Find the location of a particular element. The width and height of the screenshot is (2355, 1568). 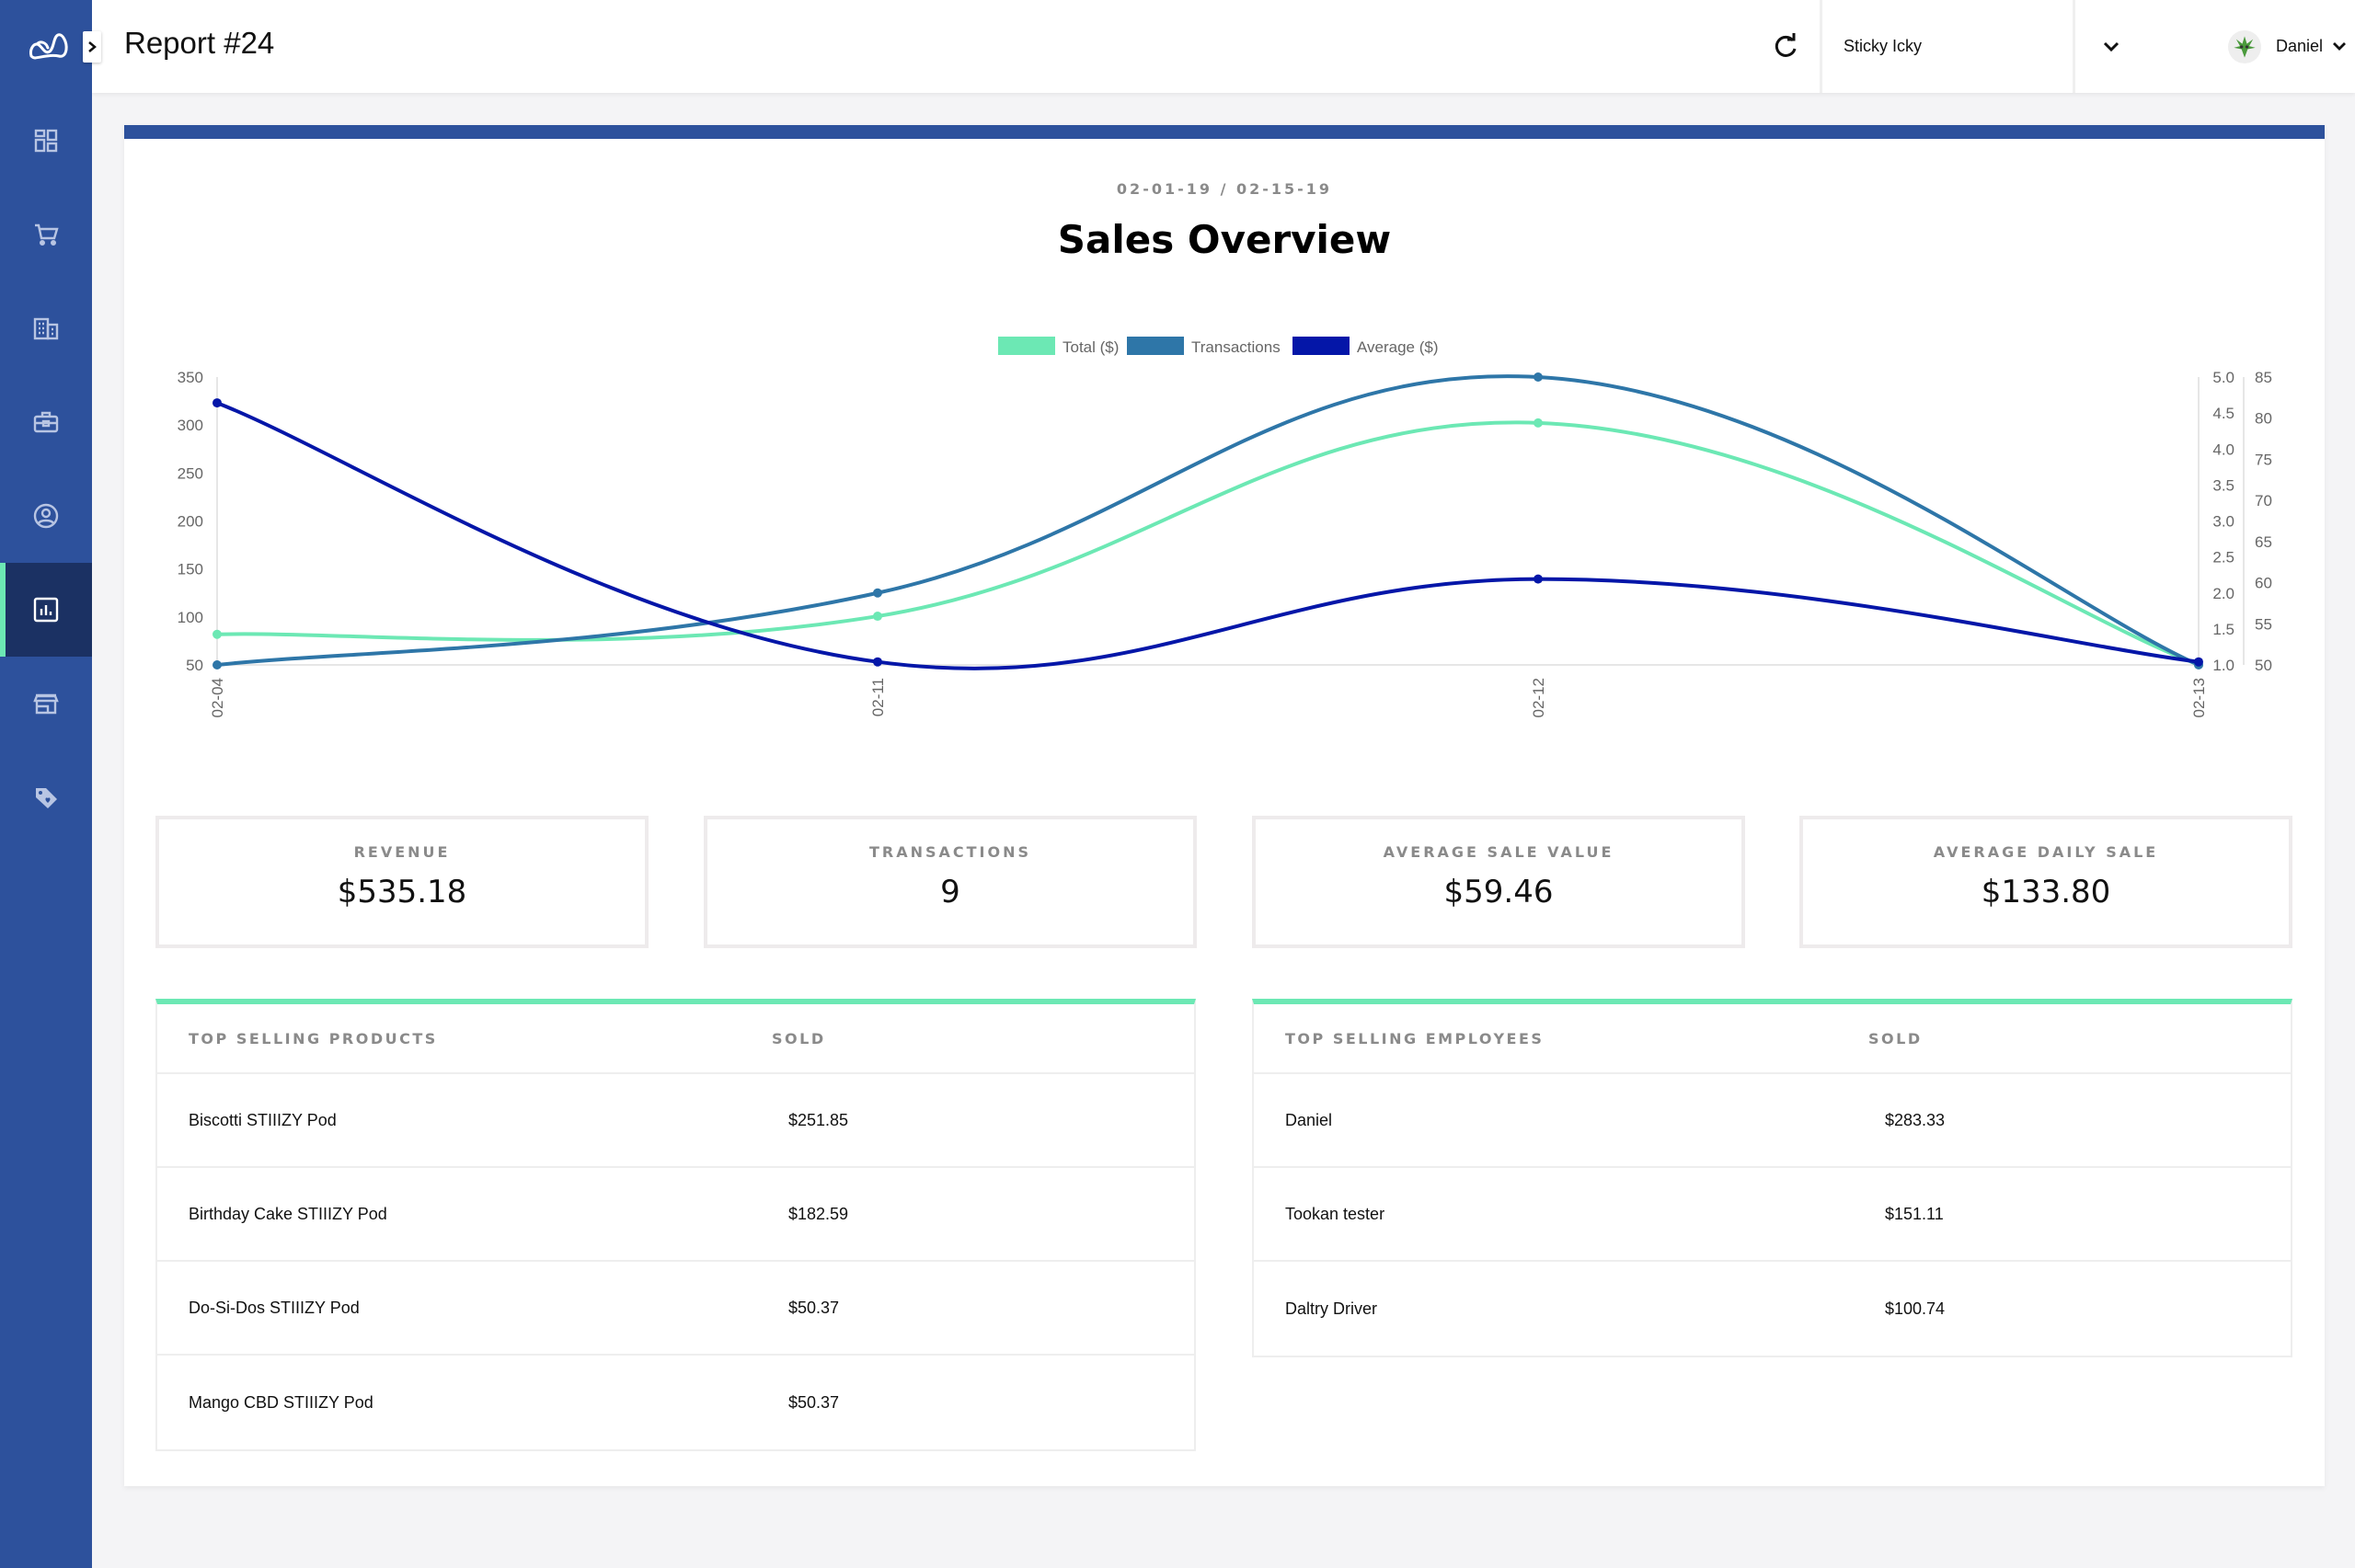

stat-label: REVENUE is located at coordinates (402, 852).